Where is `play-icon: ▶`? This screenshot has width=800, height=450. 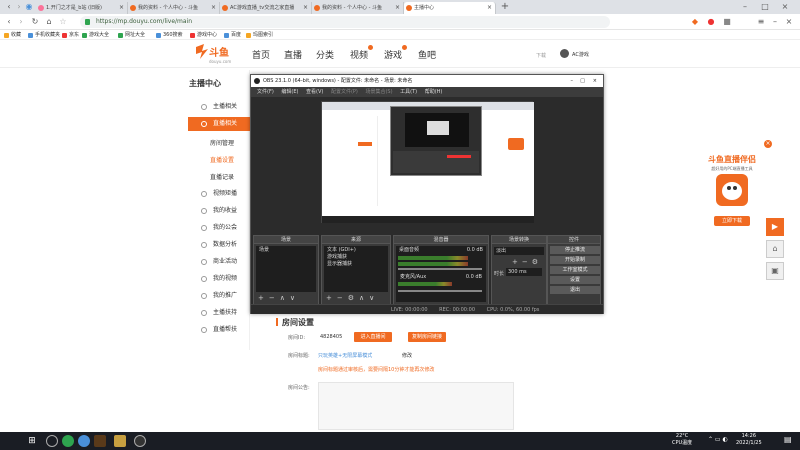
play-icon: ▶ is located at coordinates (775, 227).